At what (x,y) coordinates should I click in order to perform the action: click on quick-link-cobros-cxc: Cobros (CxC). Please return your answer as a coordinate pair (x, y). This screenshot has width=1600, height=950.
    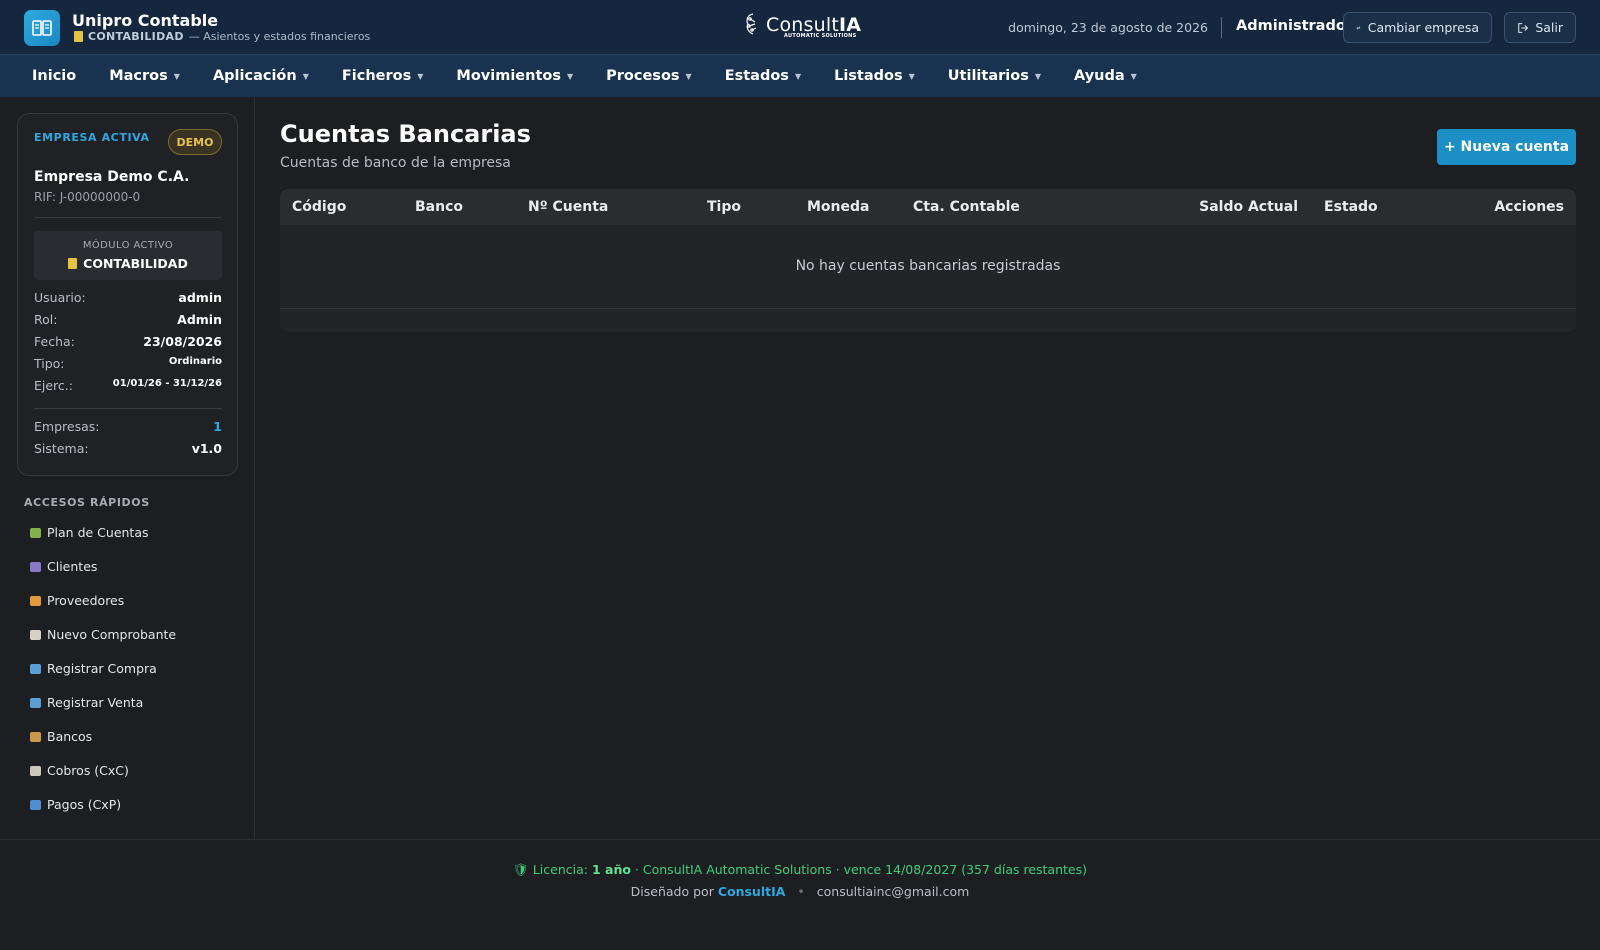
    Looking at the image, I should click on (79, 770).